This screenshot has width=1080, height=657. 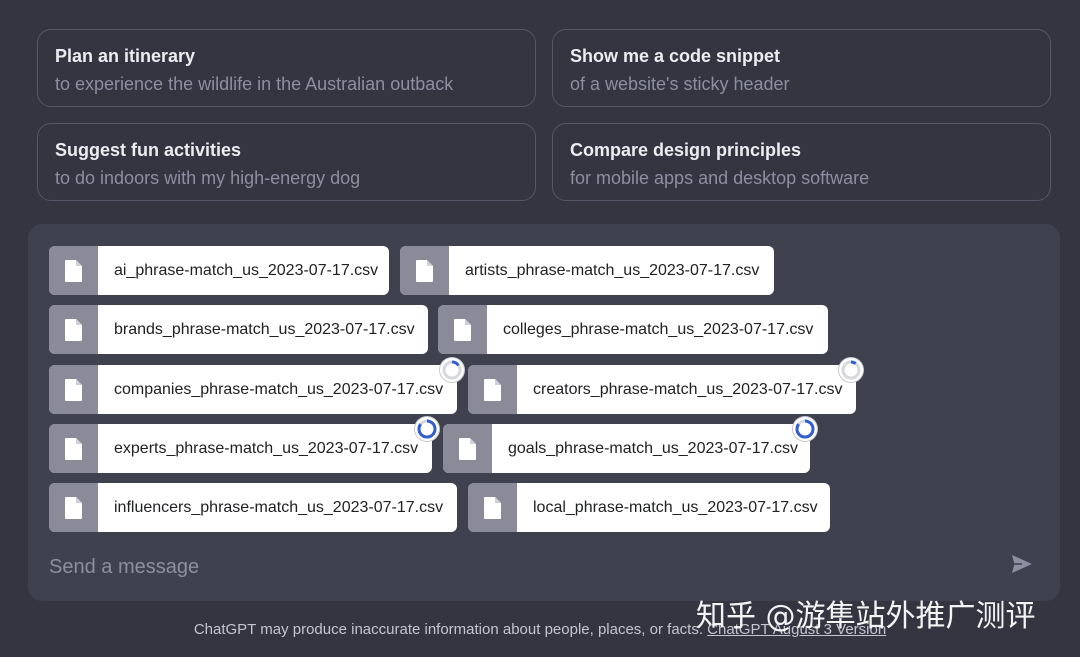 What do you see at coordinates (246, 270) in the screenshot?
I see `file-name: ai_phrase-match_us_2023-07-17.csv` at bounding box center [246, 270].